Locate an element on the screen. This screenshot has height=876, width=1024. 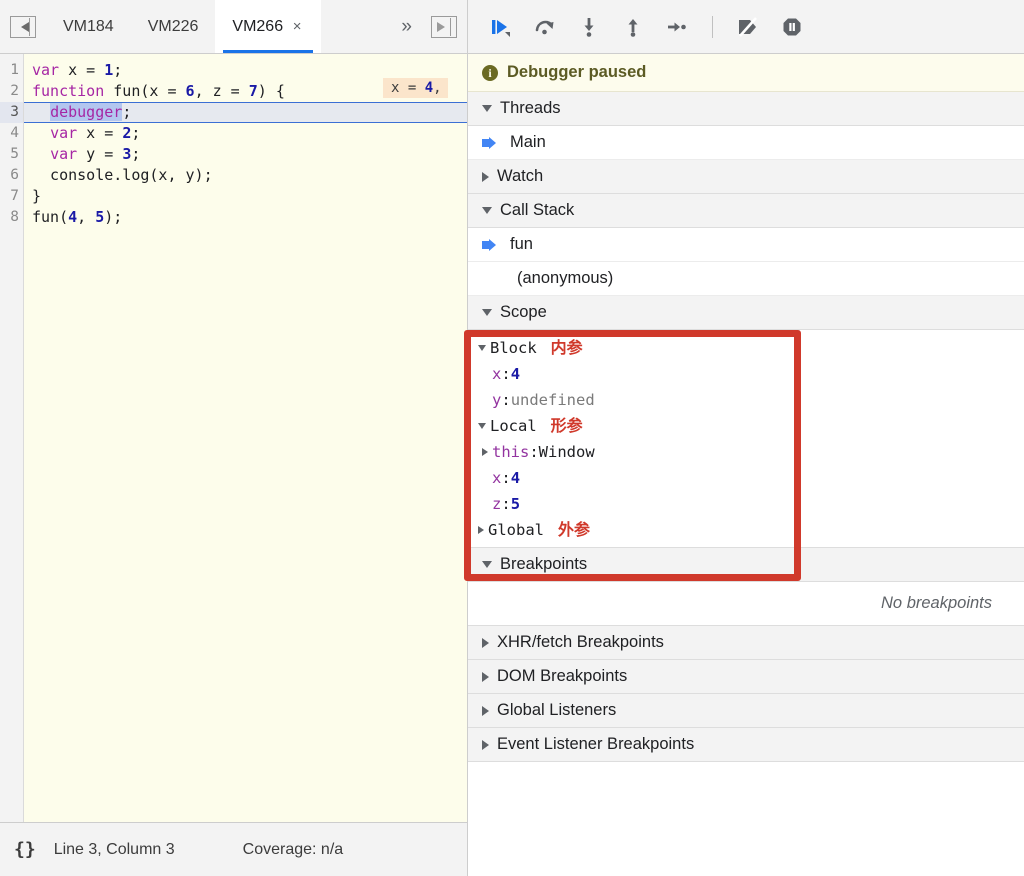
scope-variable-value: undefined is located at coordinates (552, 400).